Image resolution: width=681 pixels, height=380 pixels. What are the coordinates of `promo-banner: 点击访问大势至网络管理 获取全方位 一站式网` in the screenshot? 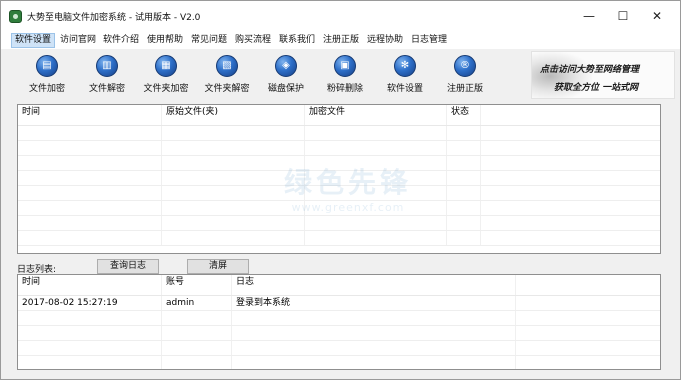 It's located at (603, 75).